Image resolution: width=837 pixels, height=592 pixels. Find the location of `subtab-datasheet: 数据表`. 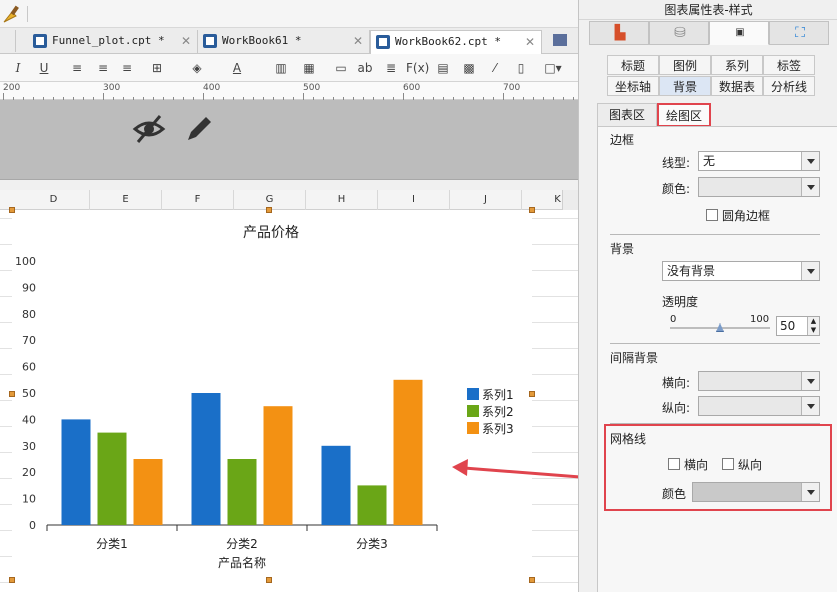

subtab-datasheet: 数据表 is located at coordinates (737, 86).